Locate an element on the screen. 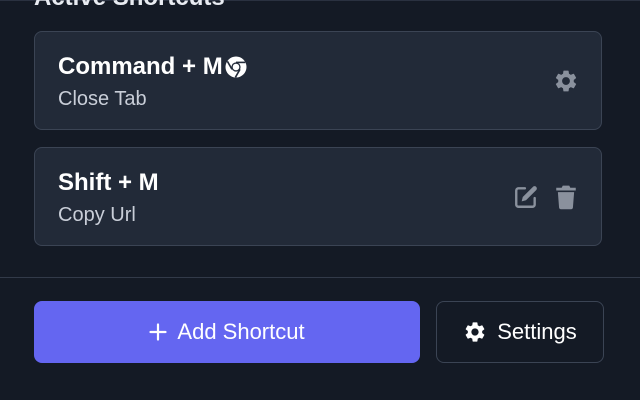 The image size is (640, 400). shortcut-keys-row: Command + M is located at coordinates (153, 67).